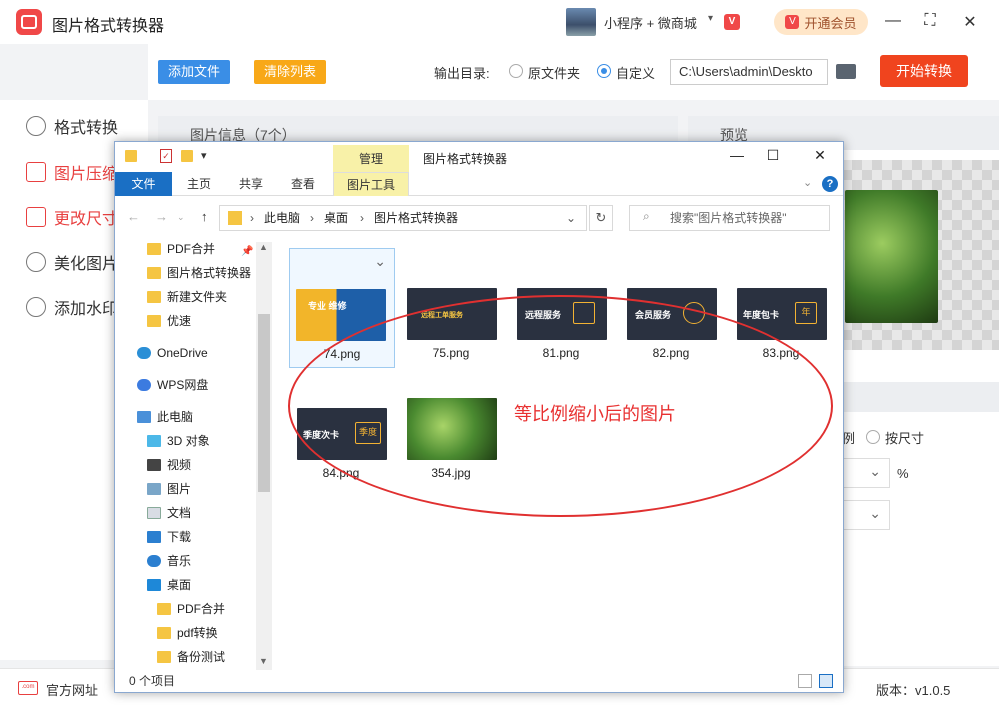 Image resolution: width=999 pixels, height=710 pixels. I want to click on scrollbar-thumb, so click(264, 403).